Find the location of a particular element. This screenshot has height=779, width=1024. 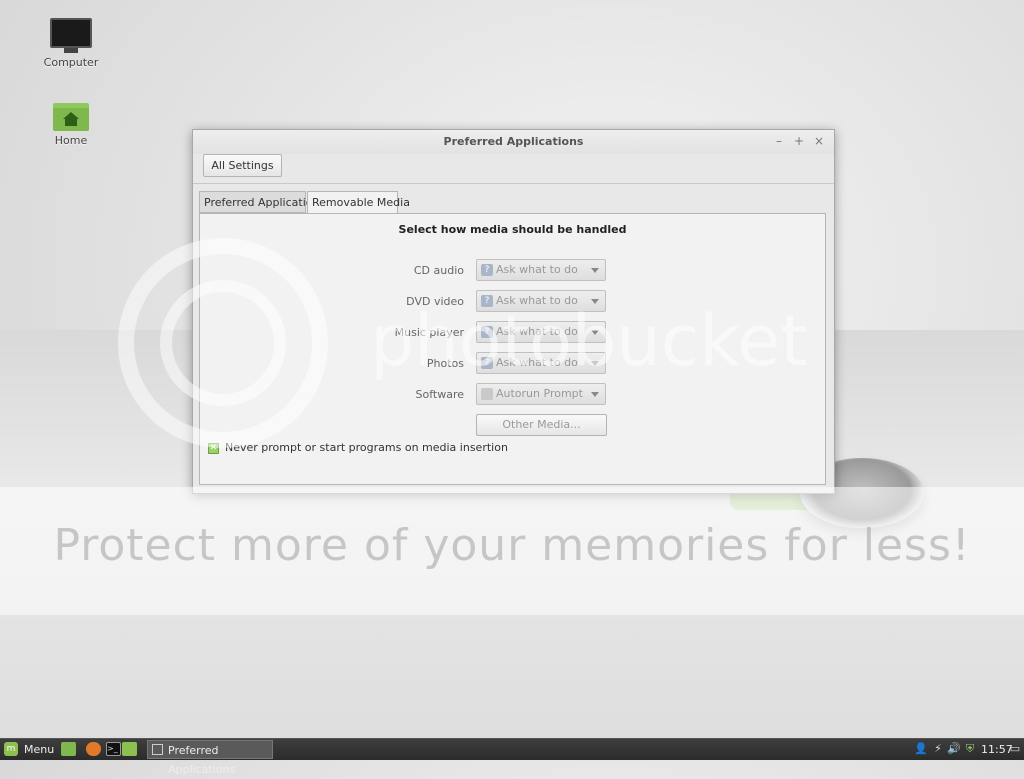

desktop-icon-label: Computer is located at coordinates (71, 62).